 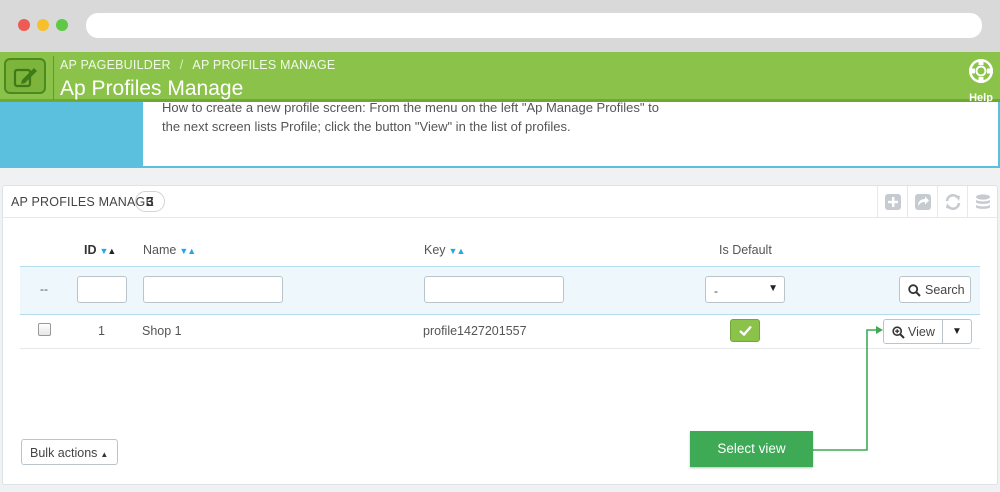 What do you see at coordinates (534, 25) in the screenshot?
I see `address-bar` at bounding box center [534, 25].